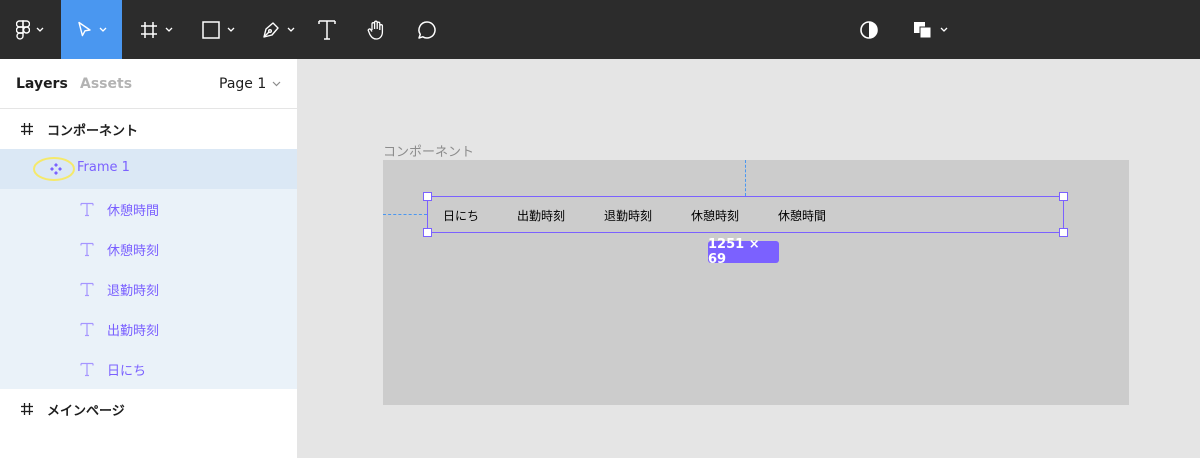 This screenshot has width=1200, height=458. I want to click on resize-handle-top-right, so click(1063, 196).